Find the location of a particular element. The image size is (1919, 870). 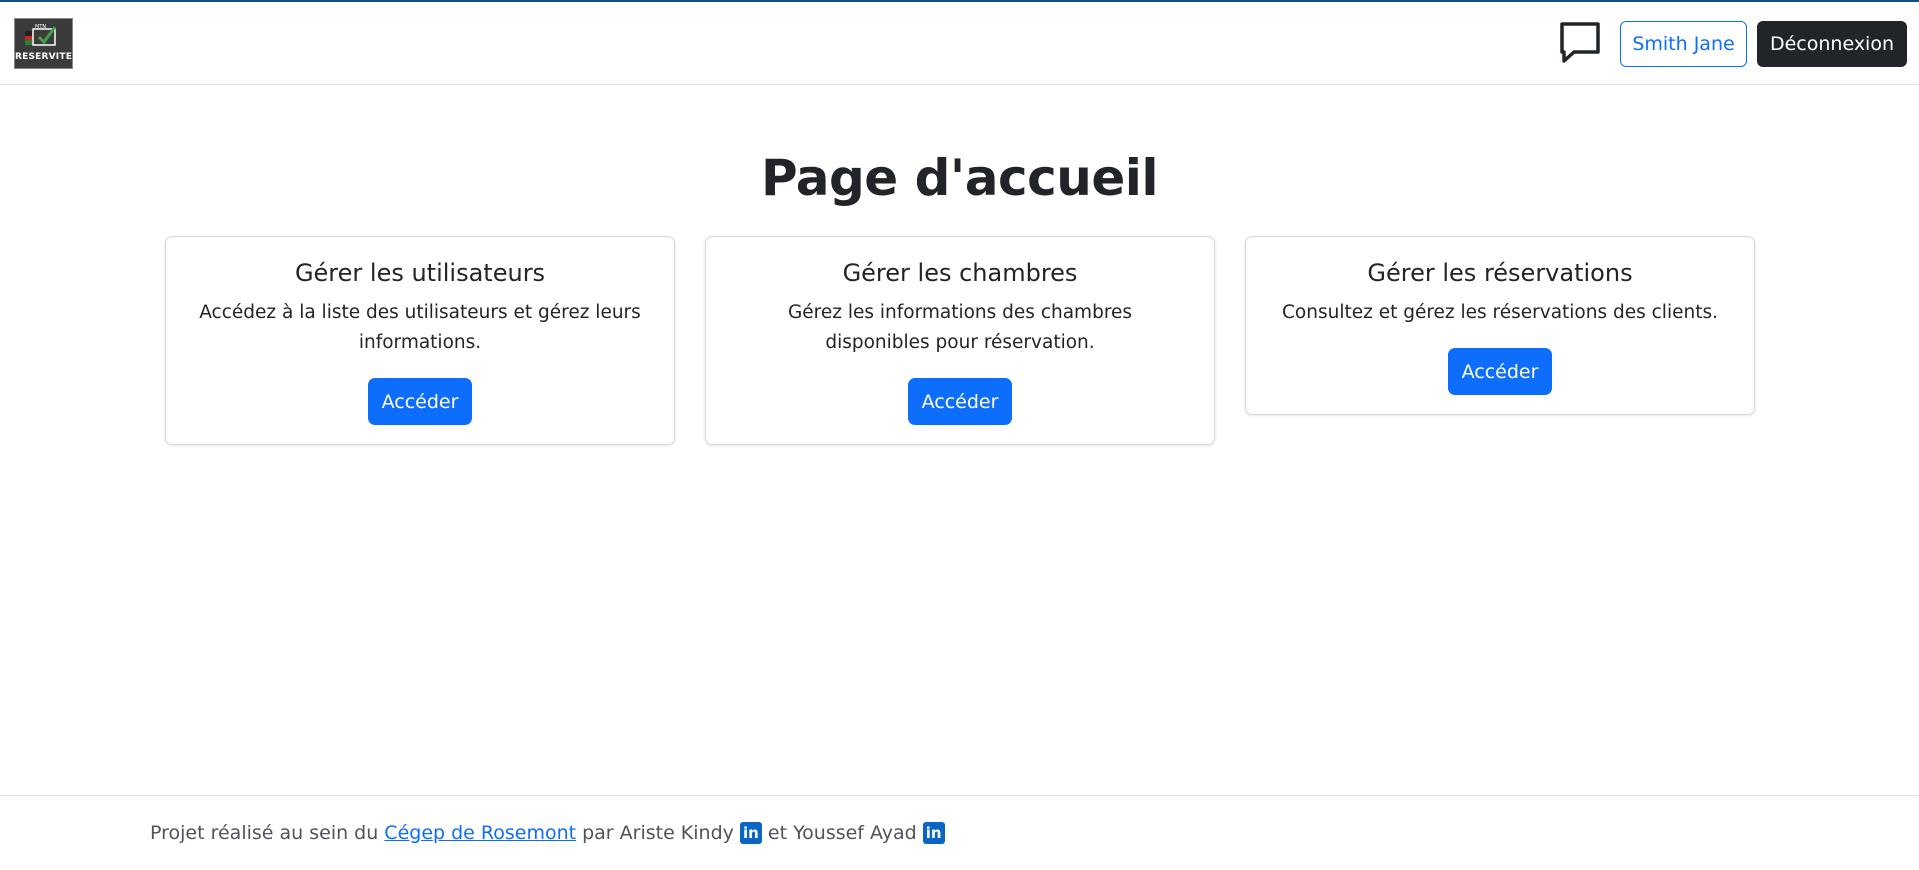

footer-author-2: et Youssef Ayad is located at coordinates (842, 833).